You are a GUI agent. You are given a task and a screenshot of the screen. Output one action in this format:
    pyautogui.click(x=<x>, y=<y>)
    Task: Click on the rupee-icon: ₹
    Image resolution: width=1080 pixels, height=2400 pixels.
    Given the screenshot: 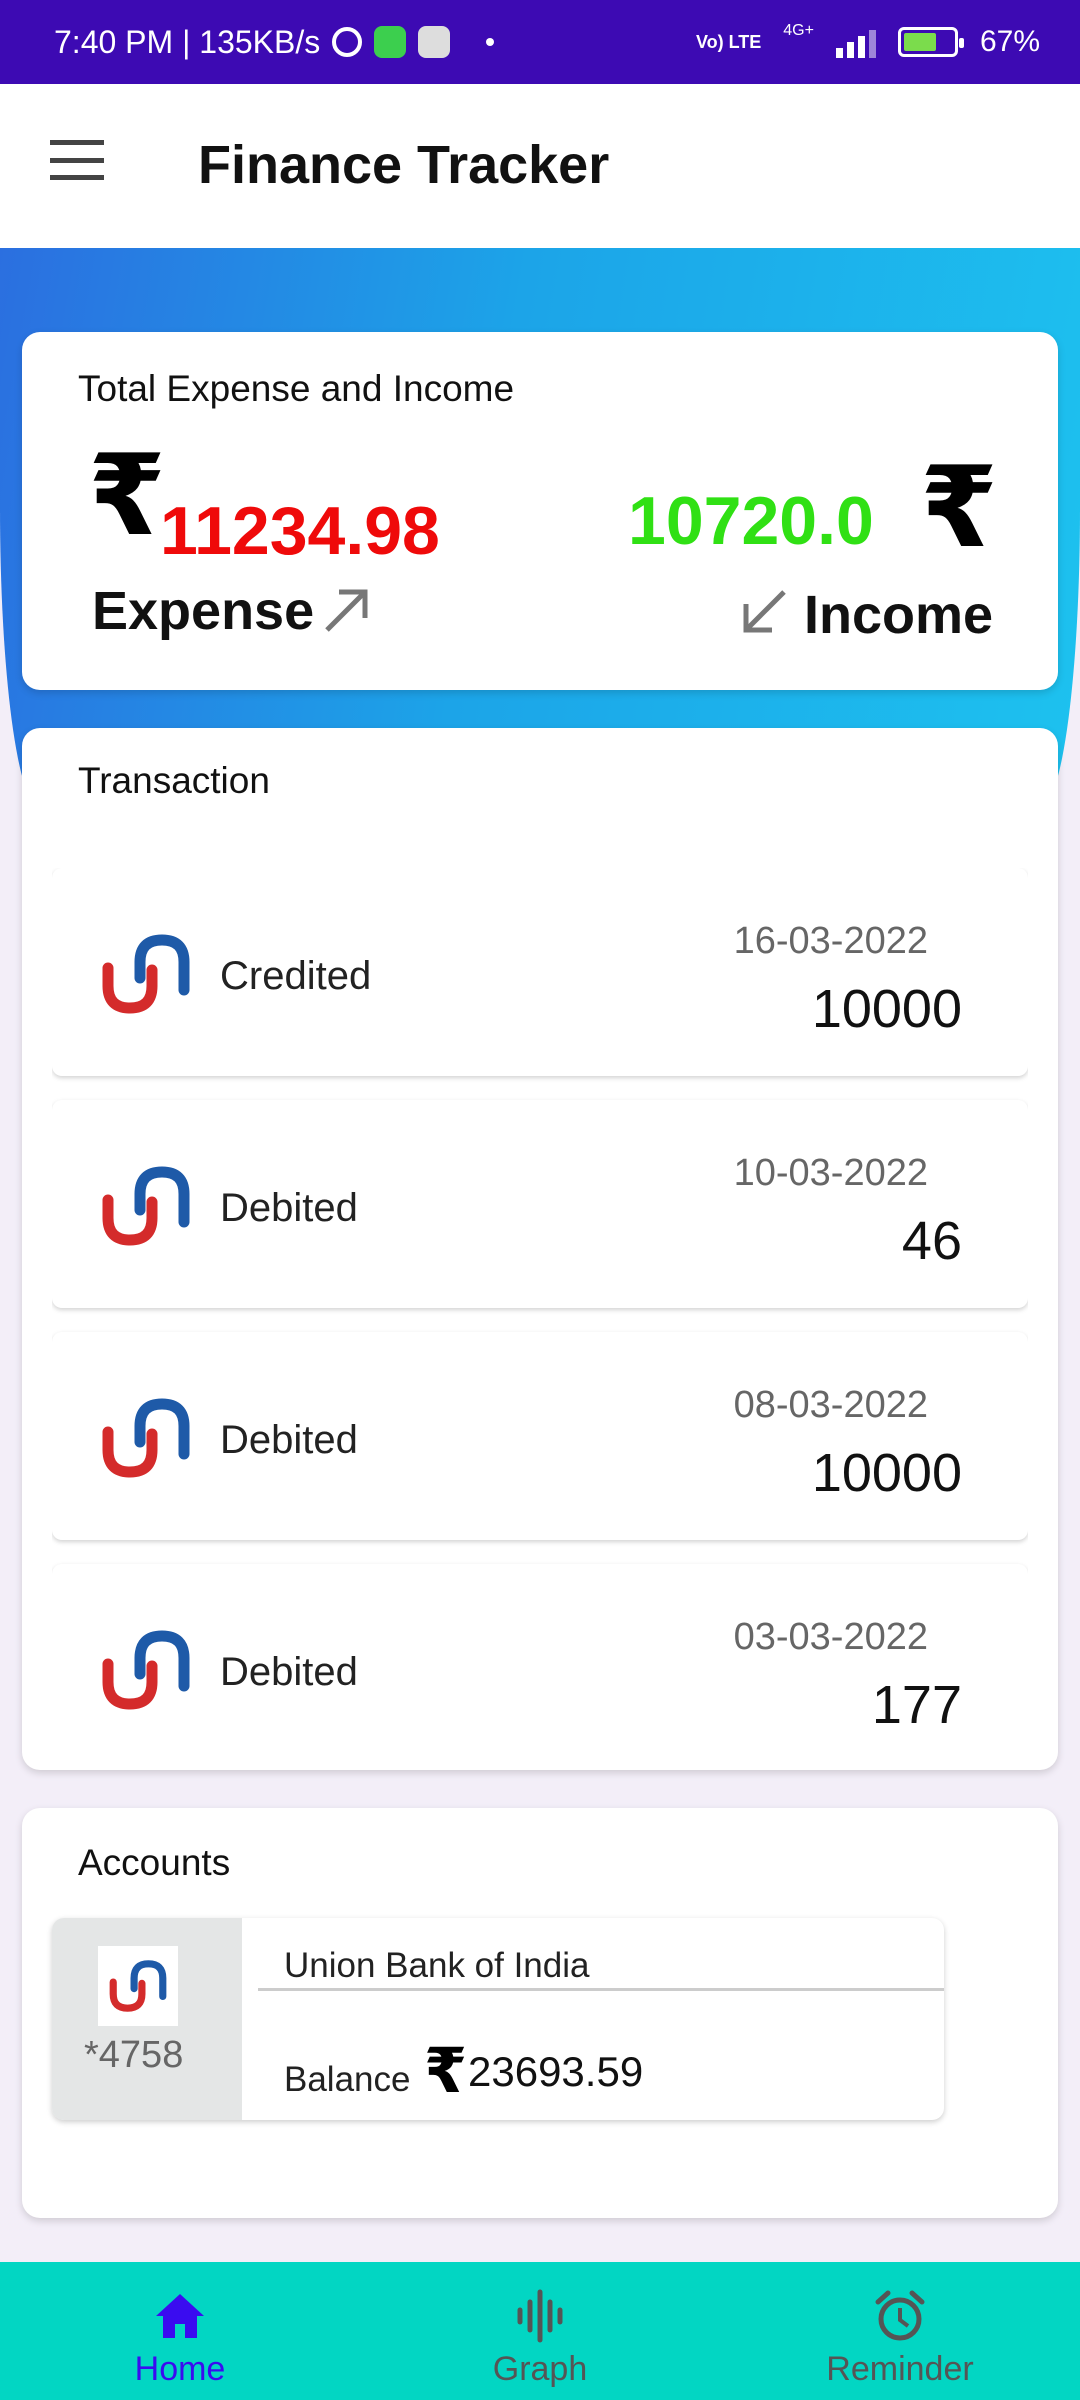 What is the action you would take?
    pyautogui.click(x=446, y=2071)
    